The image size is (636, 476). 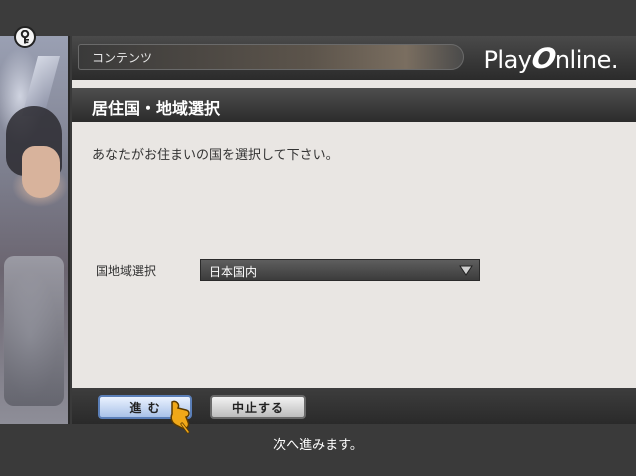 I want to click on top-band, so click(x=318, y=18).